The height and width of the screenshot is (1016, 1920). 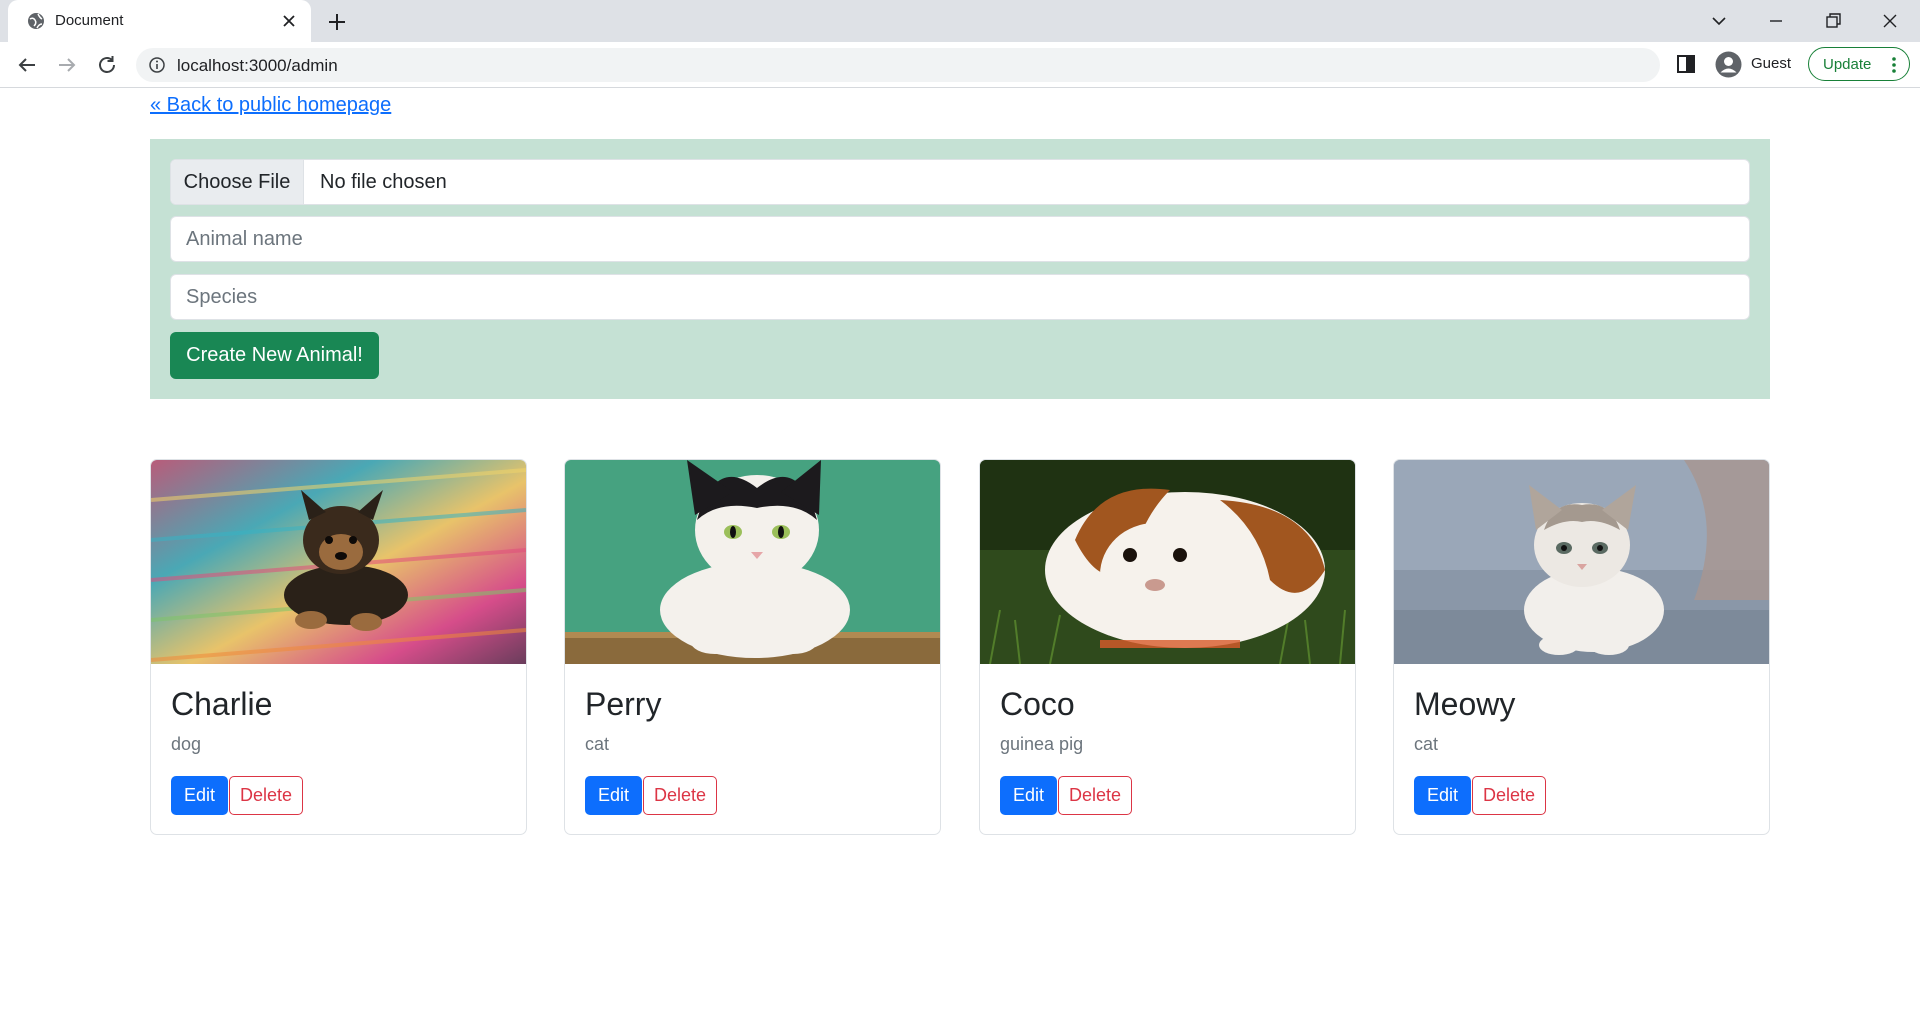 What do you see at coordinates (1847, 64) in the screenshot?
I see `update-label: Update` at bounding box center [1847, 64].